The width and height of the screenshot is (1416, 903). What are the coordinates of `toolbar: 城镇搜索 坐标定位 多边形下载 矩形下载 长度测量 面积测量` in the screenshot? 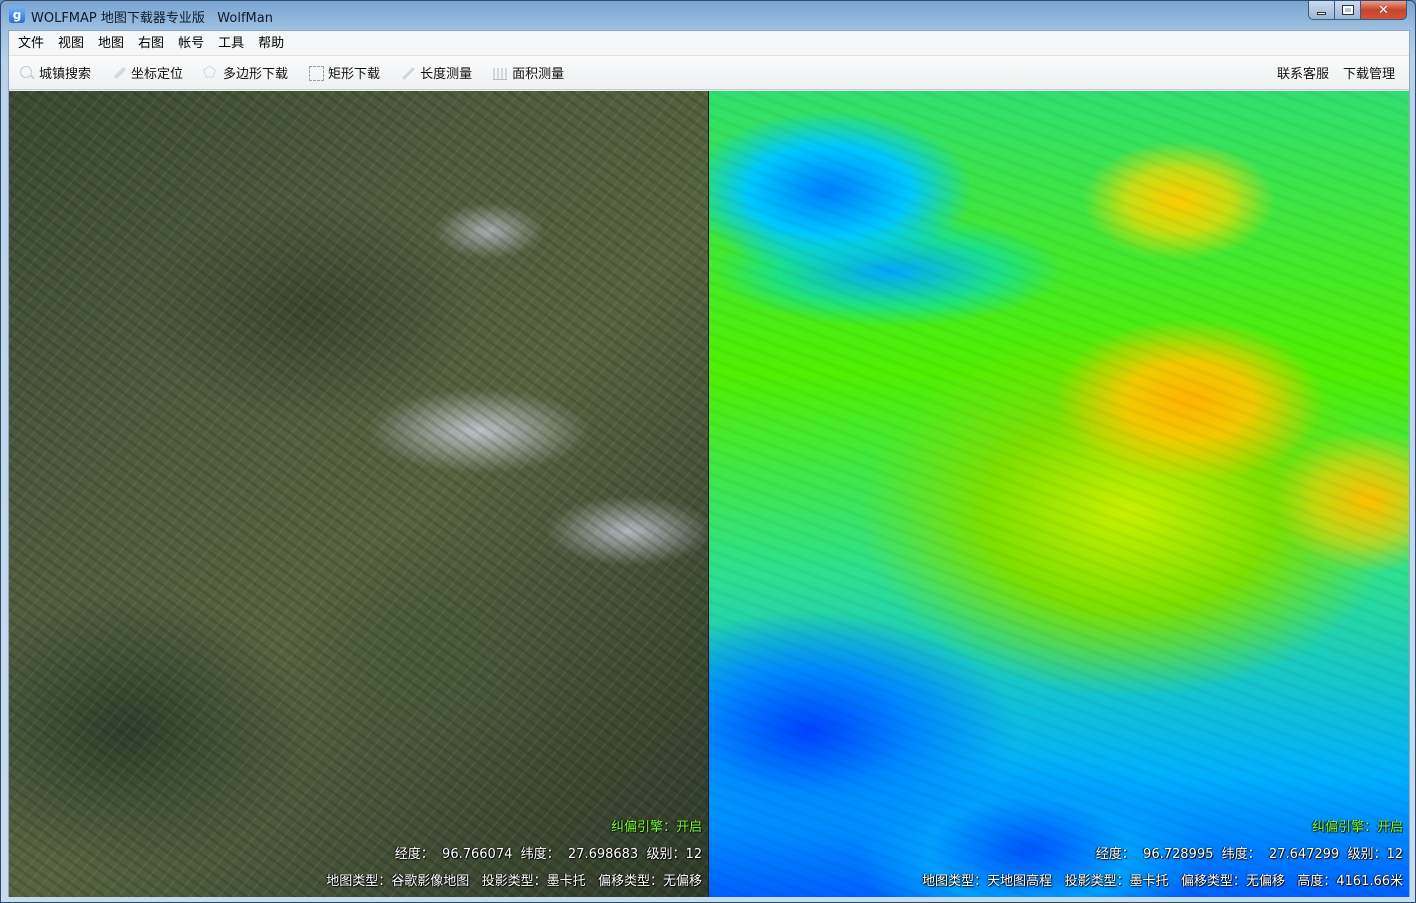 It's located at (709, 73).